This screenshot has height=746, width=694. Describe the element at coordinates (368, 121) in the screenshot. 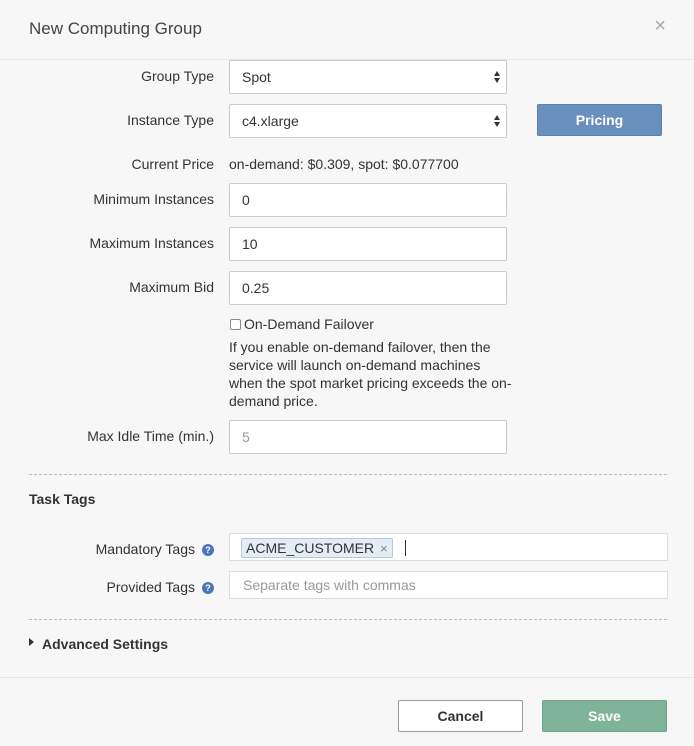

I see `instance-type-select: c4.xlarge` at that location.